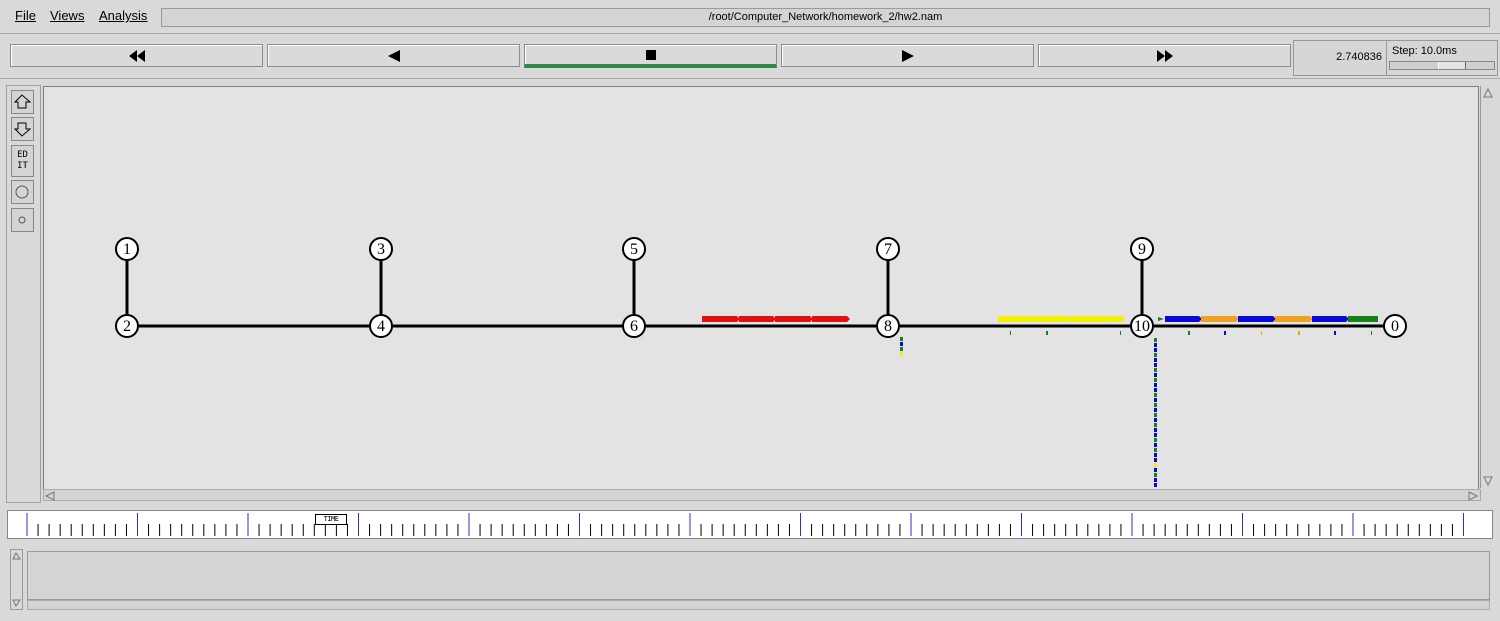 Image resolution: width=1500 pixels, height=621 pixels. Describe the element at coordinates (22, 155) in the screenshot. I see `edit-label-1: ED` at that location.